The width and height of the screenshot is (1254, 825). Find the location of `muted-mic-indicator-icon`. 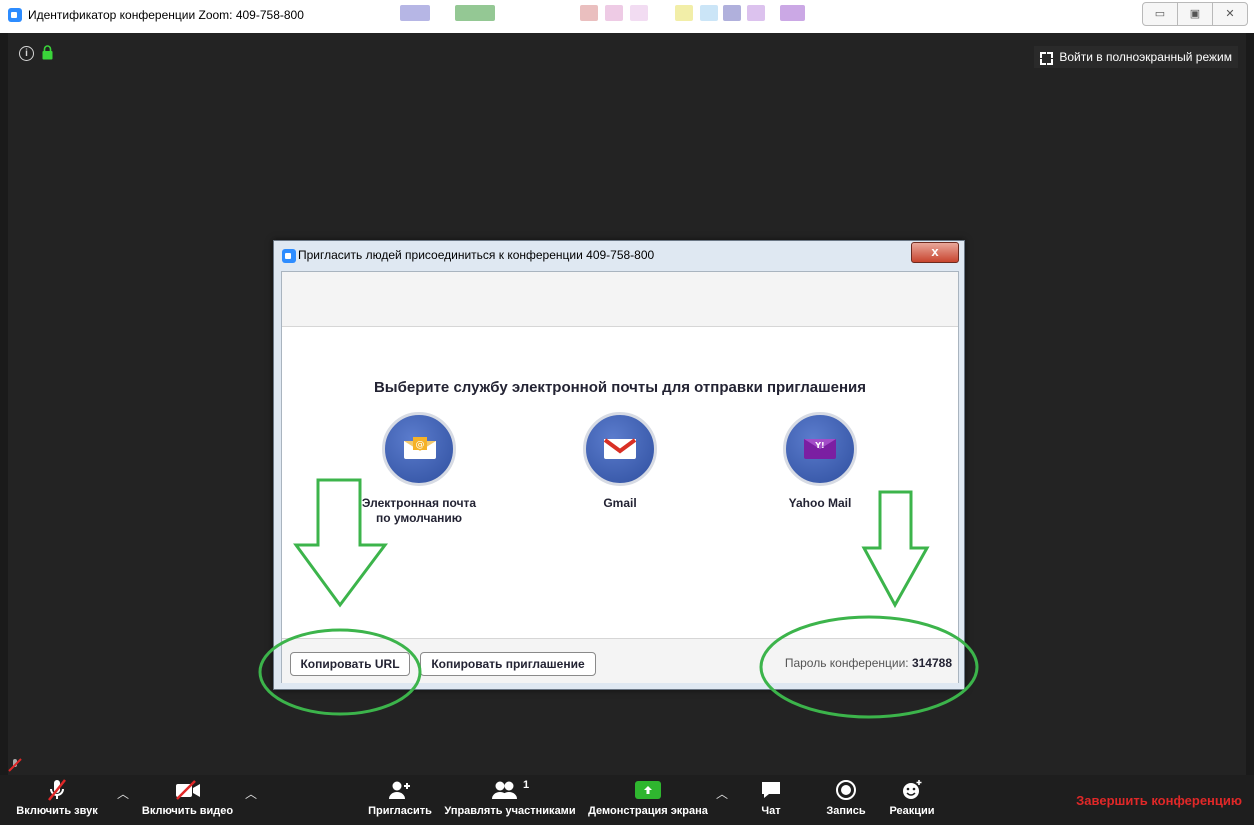

muted-mic-indicator-icon is located at coordinates (15, 765).